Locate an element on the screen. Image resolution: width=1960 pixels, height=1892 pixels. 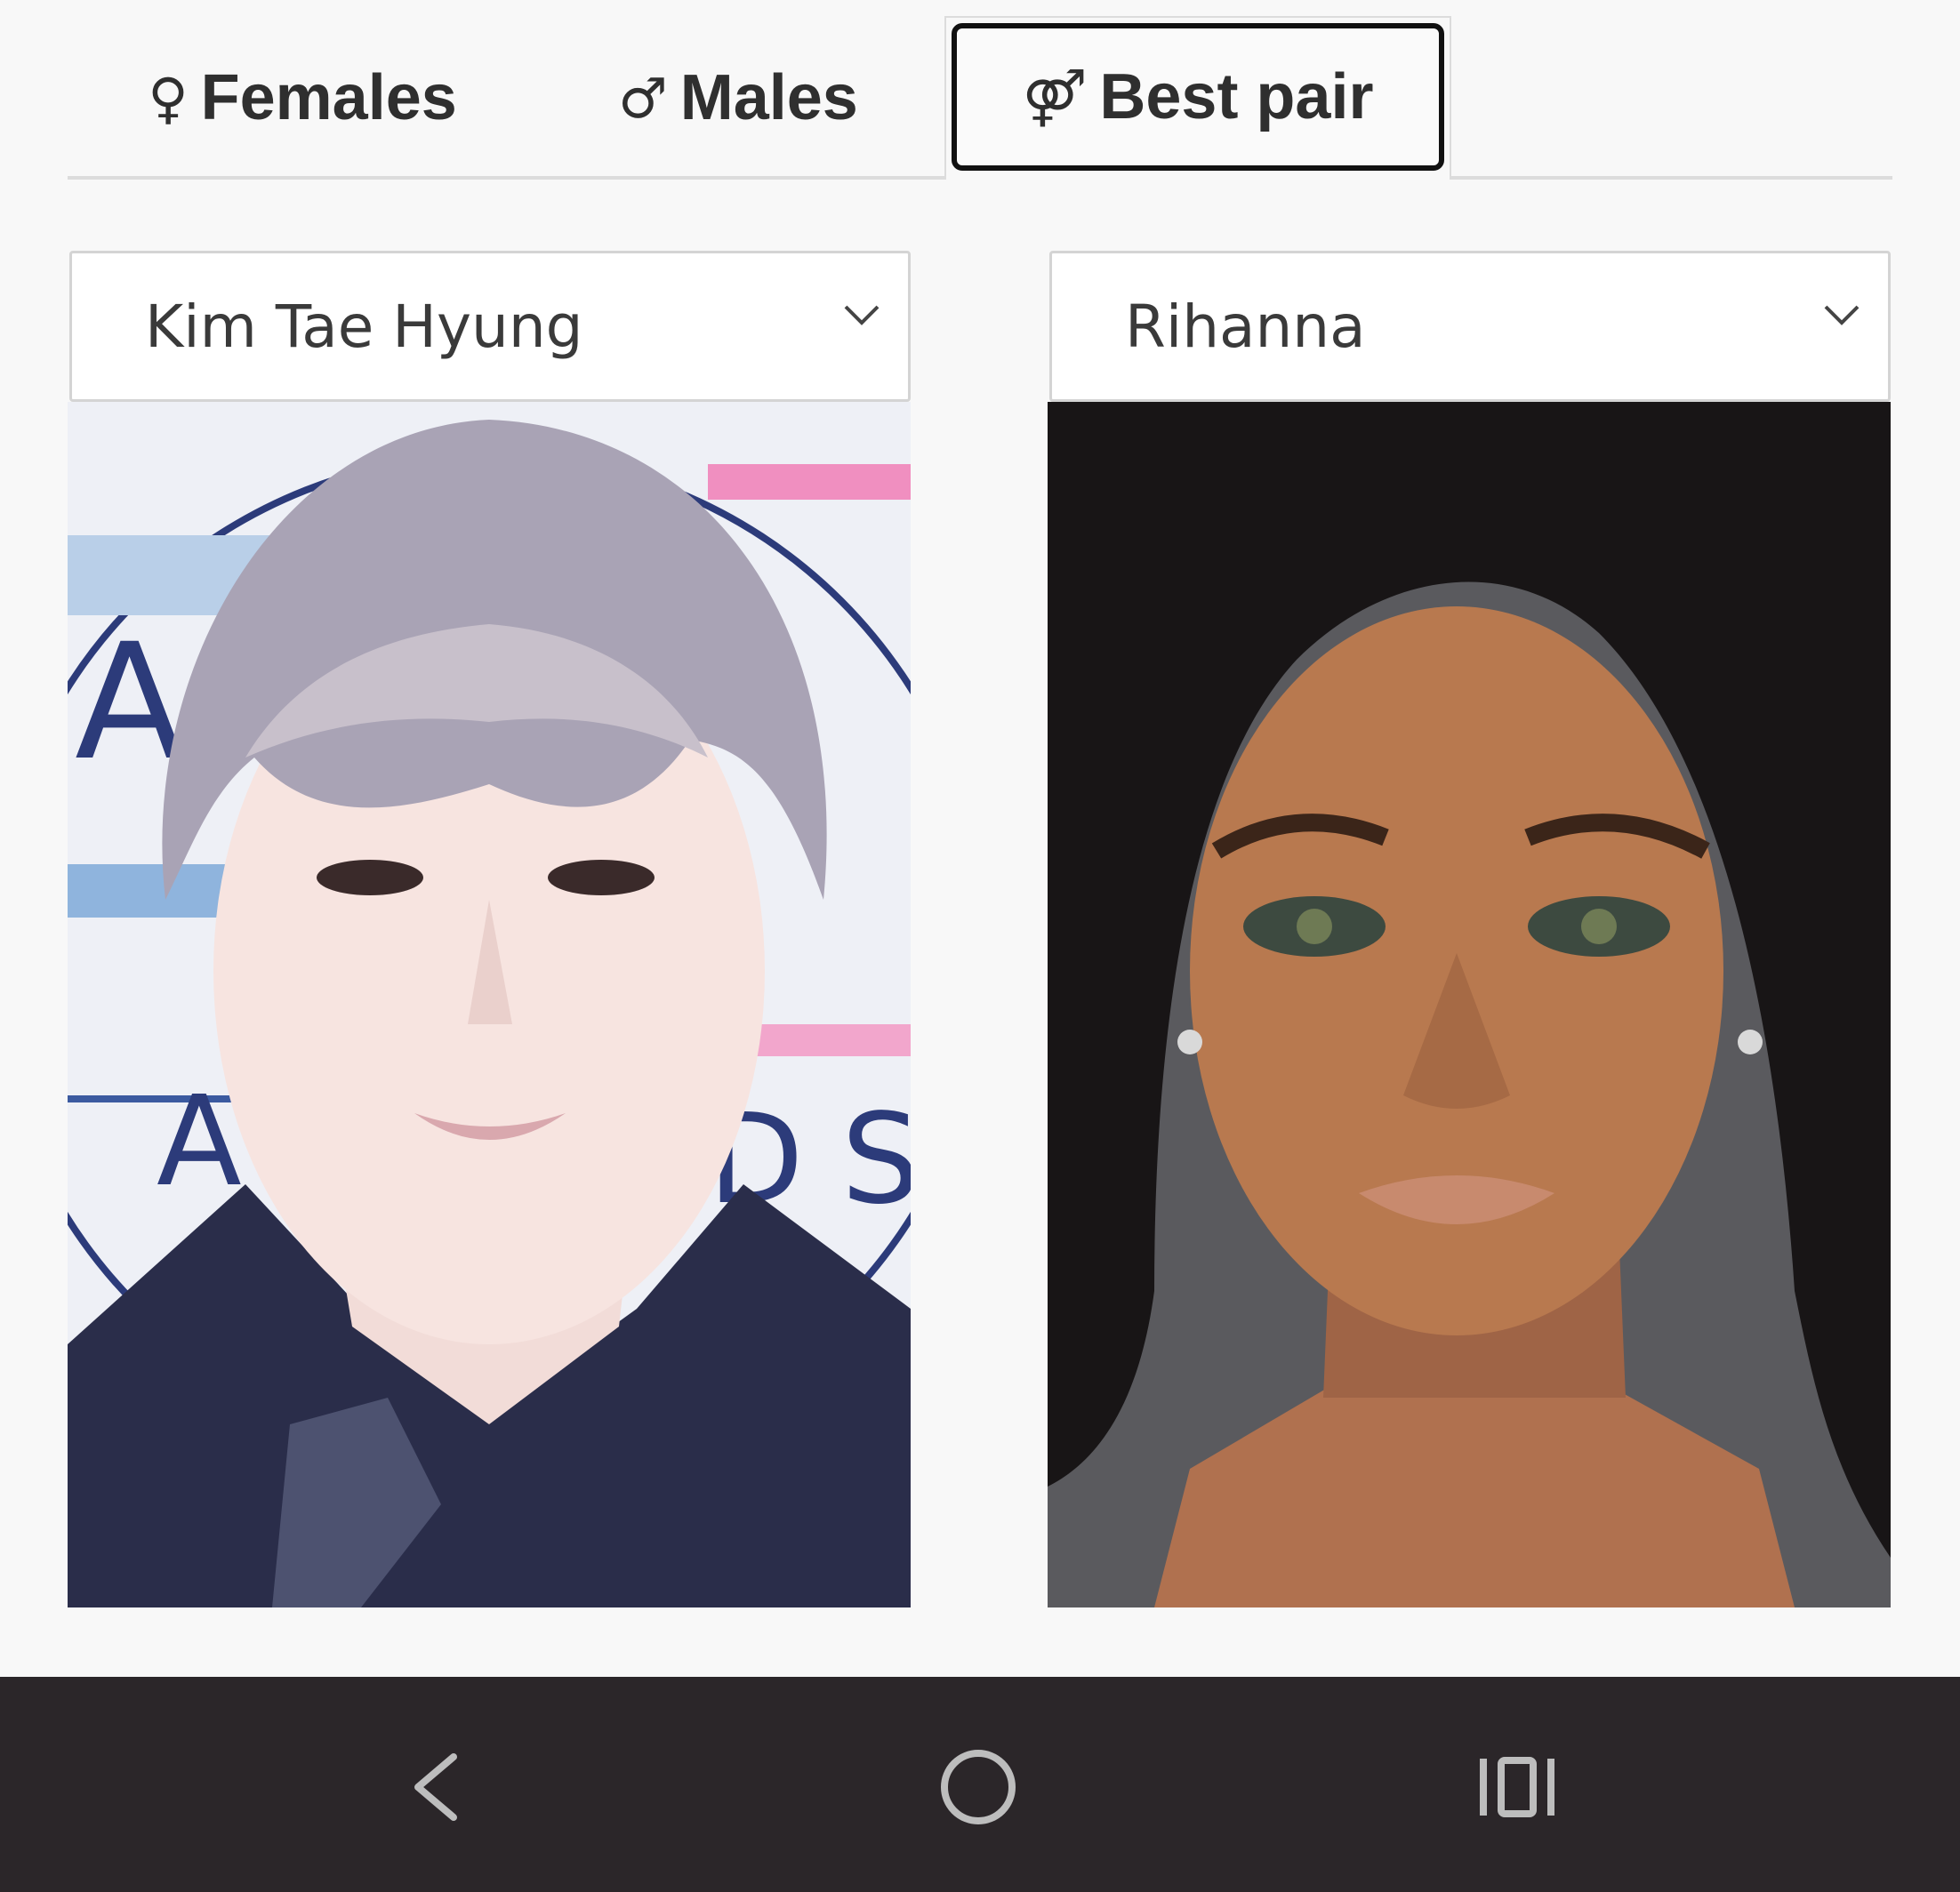
tab-females: ♀ Females is located at coordinates (302, 98).